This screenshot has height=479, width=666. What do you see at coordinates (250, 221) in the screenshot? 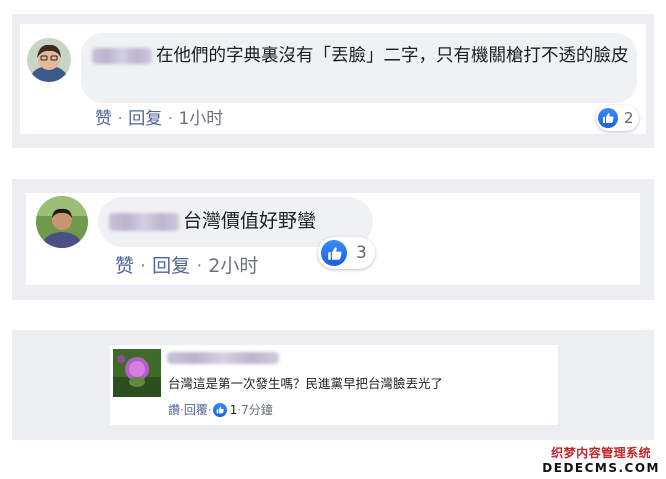
I see `comment-text: 台灣價值好野蠻` at bounding box center [250, 221].